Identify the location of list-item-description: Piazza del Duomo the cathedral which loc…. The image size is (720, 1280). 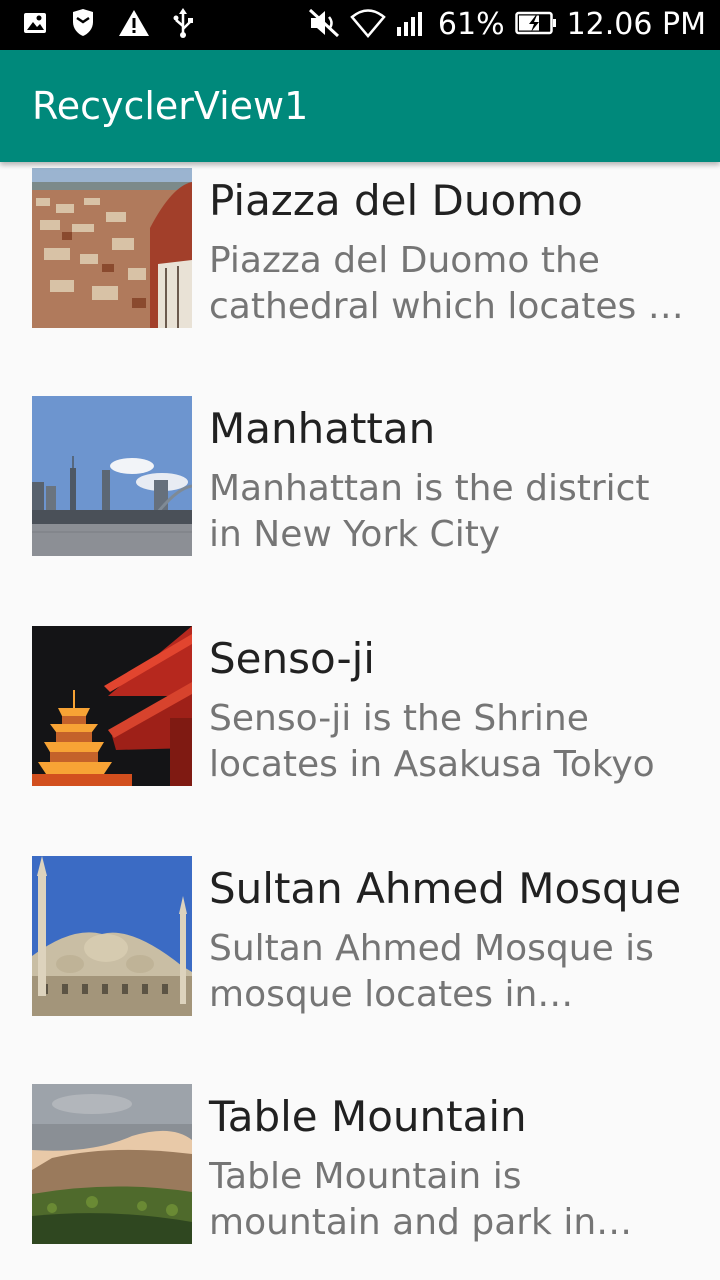
(445, 283).